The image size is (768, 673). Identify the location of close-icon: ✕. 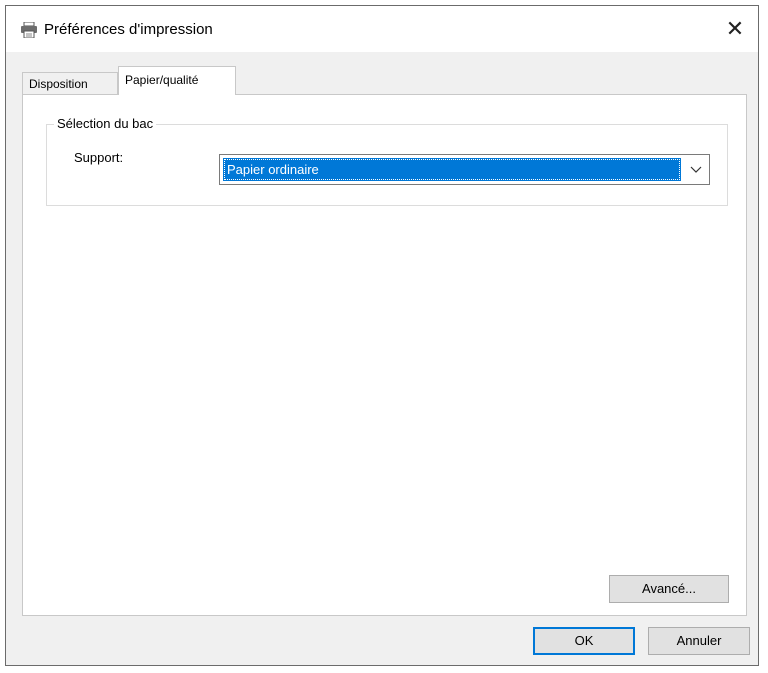
(735, 28).